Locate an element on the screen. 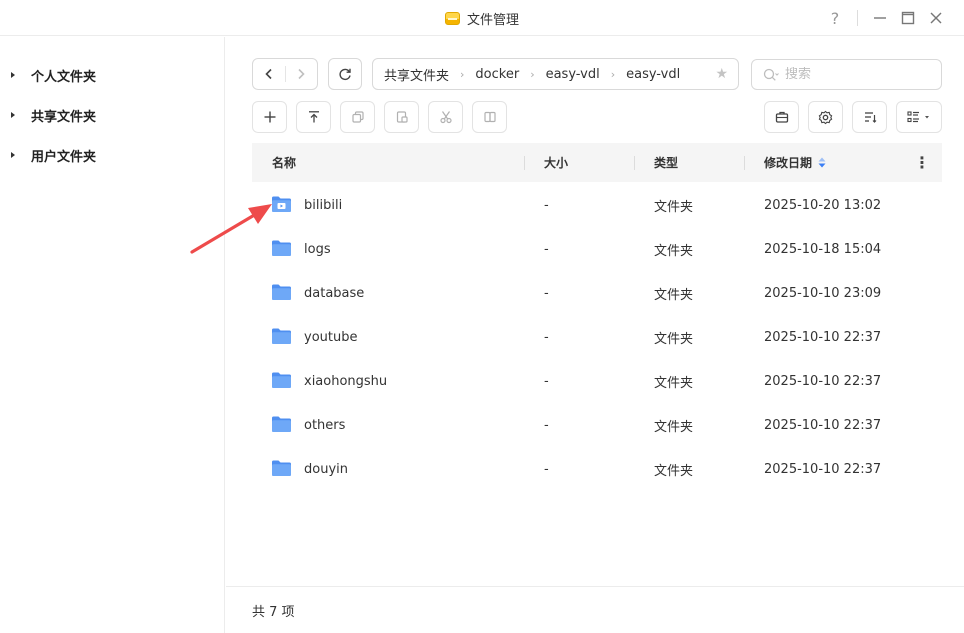 The width and height of the screenshot is (964, 633). history-navigation is located at coordinates (285, 74).